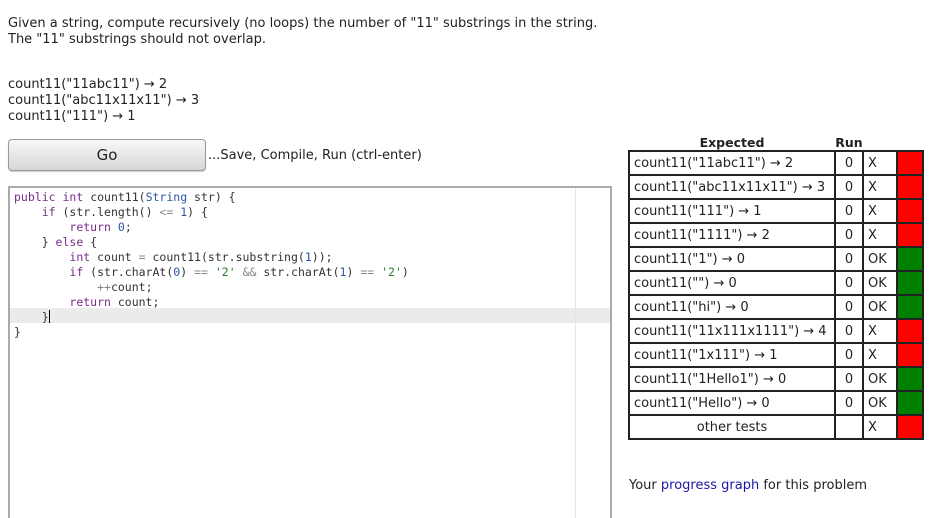  Describe the element at coordinates (732, 403) in the screenshot. I see `expected-cell: count11("Hello") → 0` at that location.